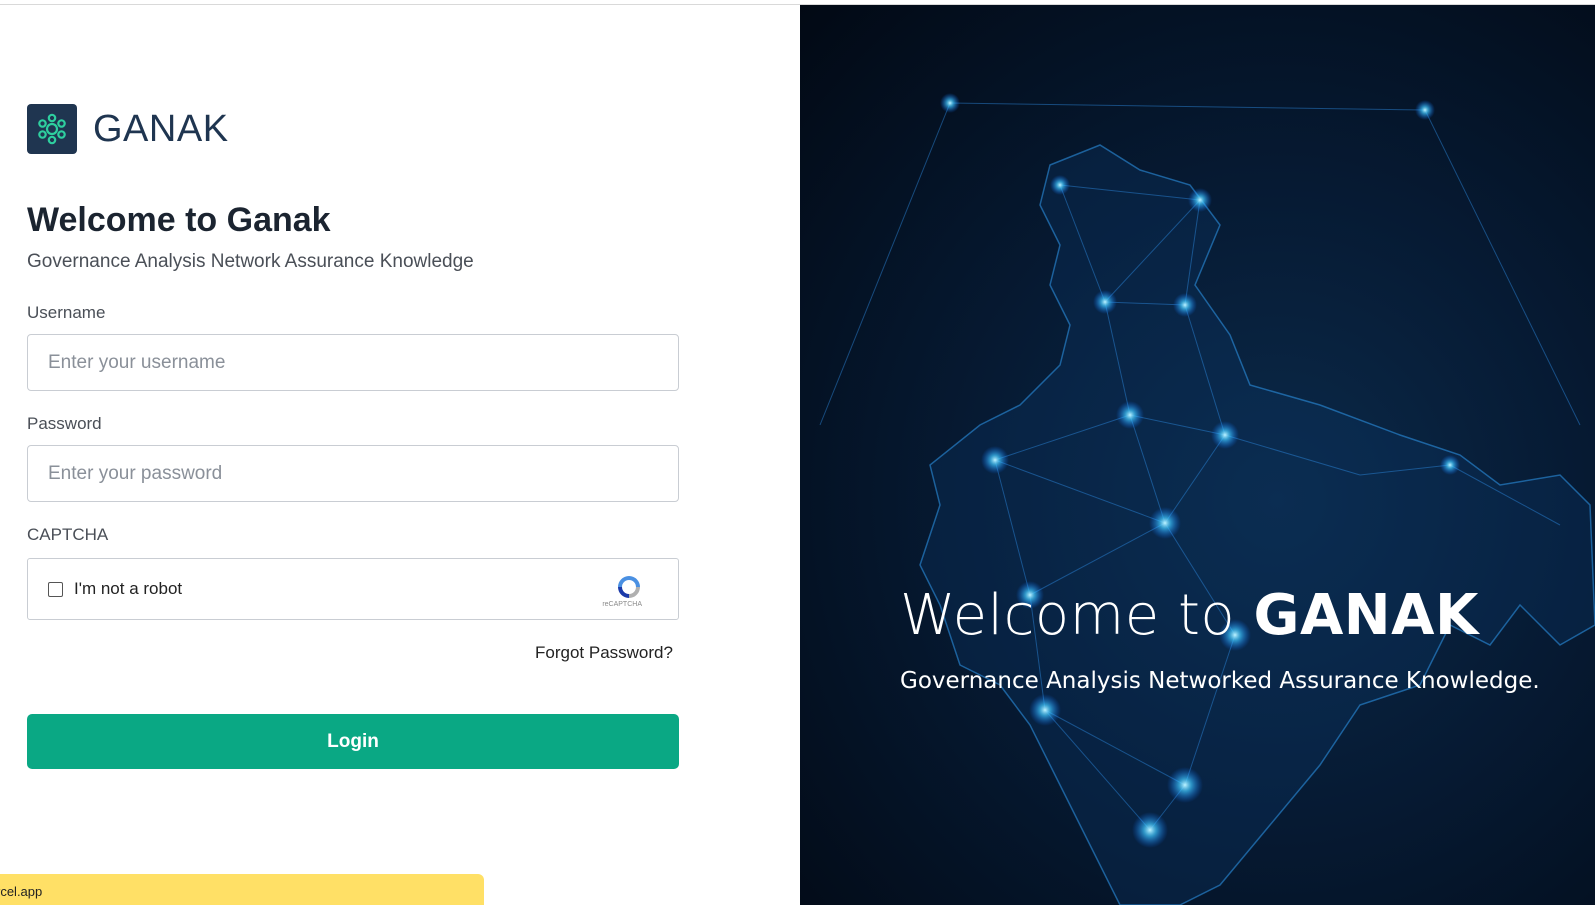 The image size is (1595, 905). Describe the element at coordinates (21, 891) in the screenshot. I see `toast-text: rcel.app` at that location.